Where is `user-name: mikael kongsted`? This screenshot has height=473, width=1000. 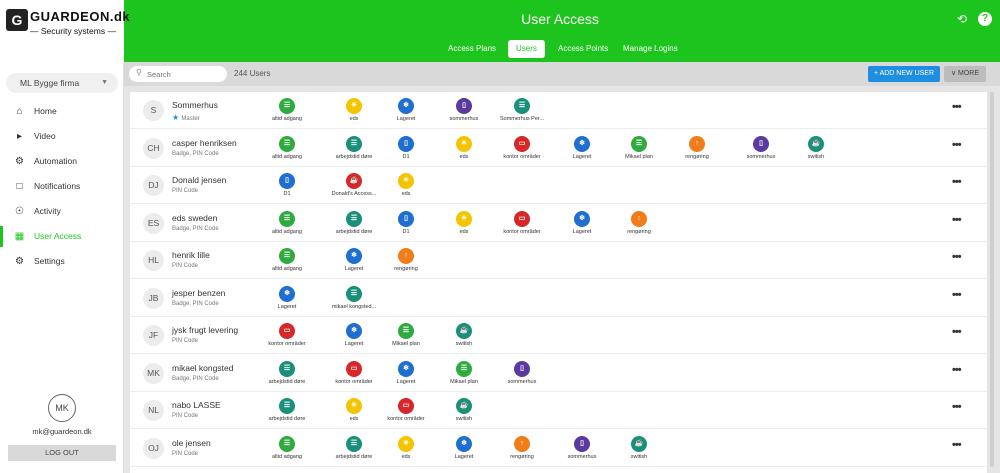 user-name: mikael kongsted is located at coordinates (202, 368).